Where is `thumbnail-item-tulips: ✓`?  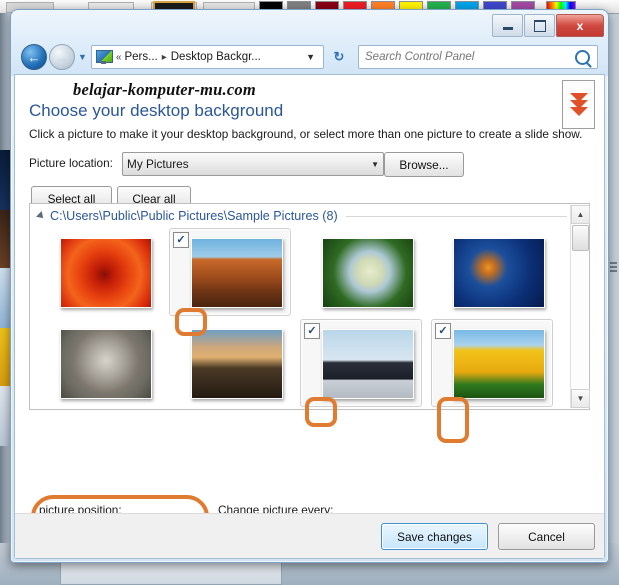 thumbnail-item-tulips: ✓ is located at coordinates (492, 363).